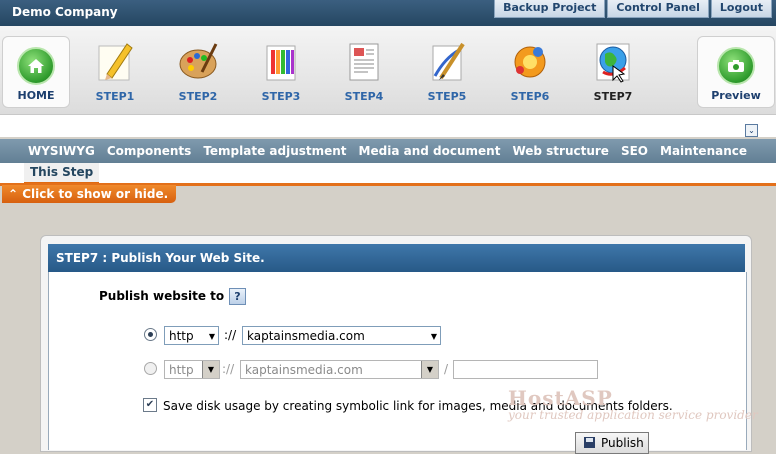  Describe the element at coordinates (13, 194) in the screenshot. I see `double-chevron-up-icon: ⌃` at that location.